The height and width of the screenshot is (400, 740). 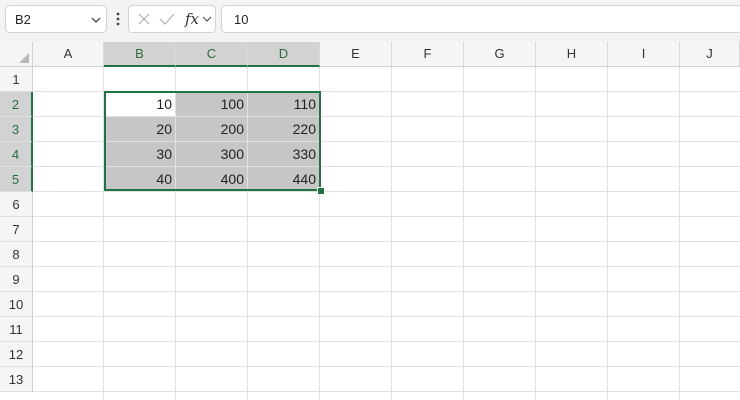 What do you see at coordinates (211, 104) in the screenshot?
I see `cell-c2: 100` at bounding box center [211, 104].